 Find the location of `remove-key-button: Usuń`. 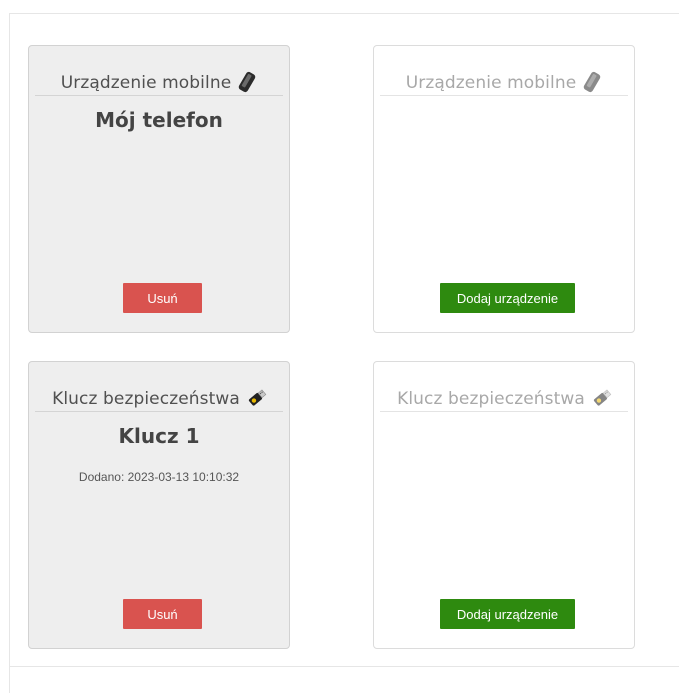

remove-key-button: Usuń is located at coordinates (162, 614).